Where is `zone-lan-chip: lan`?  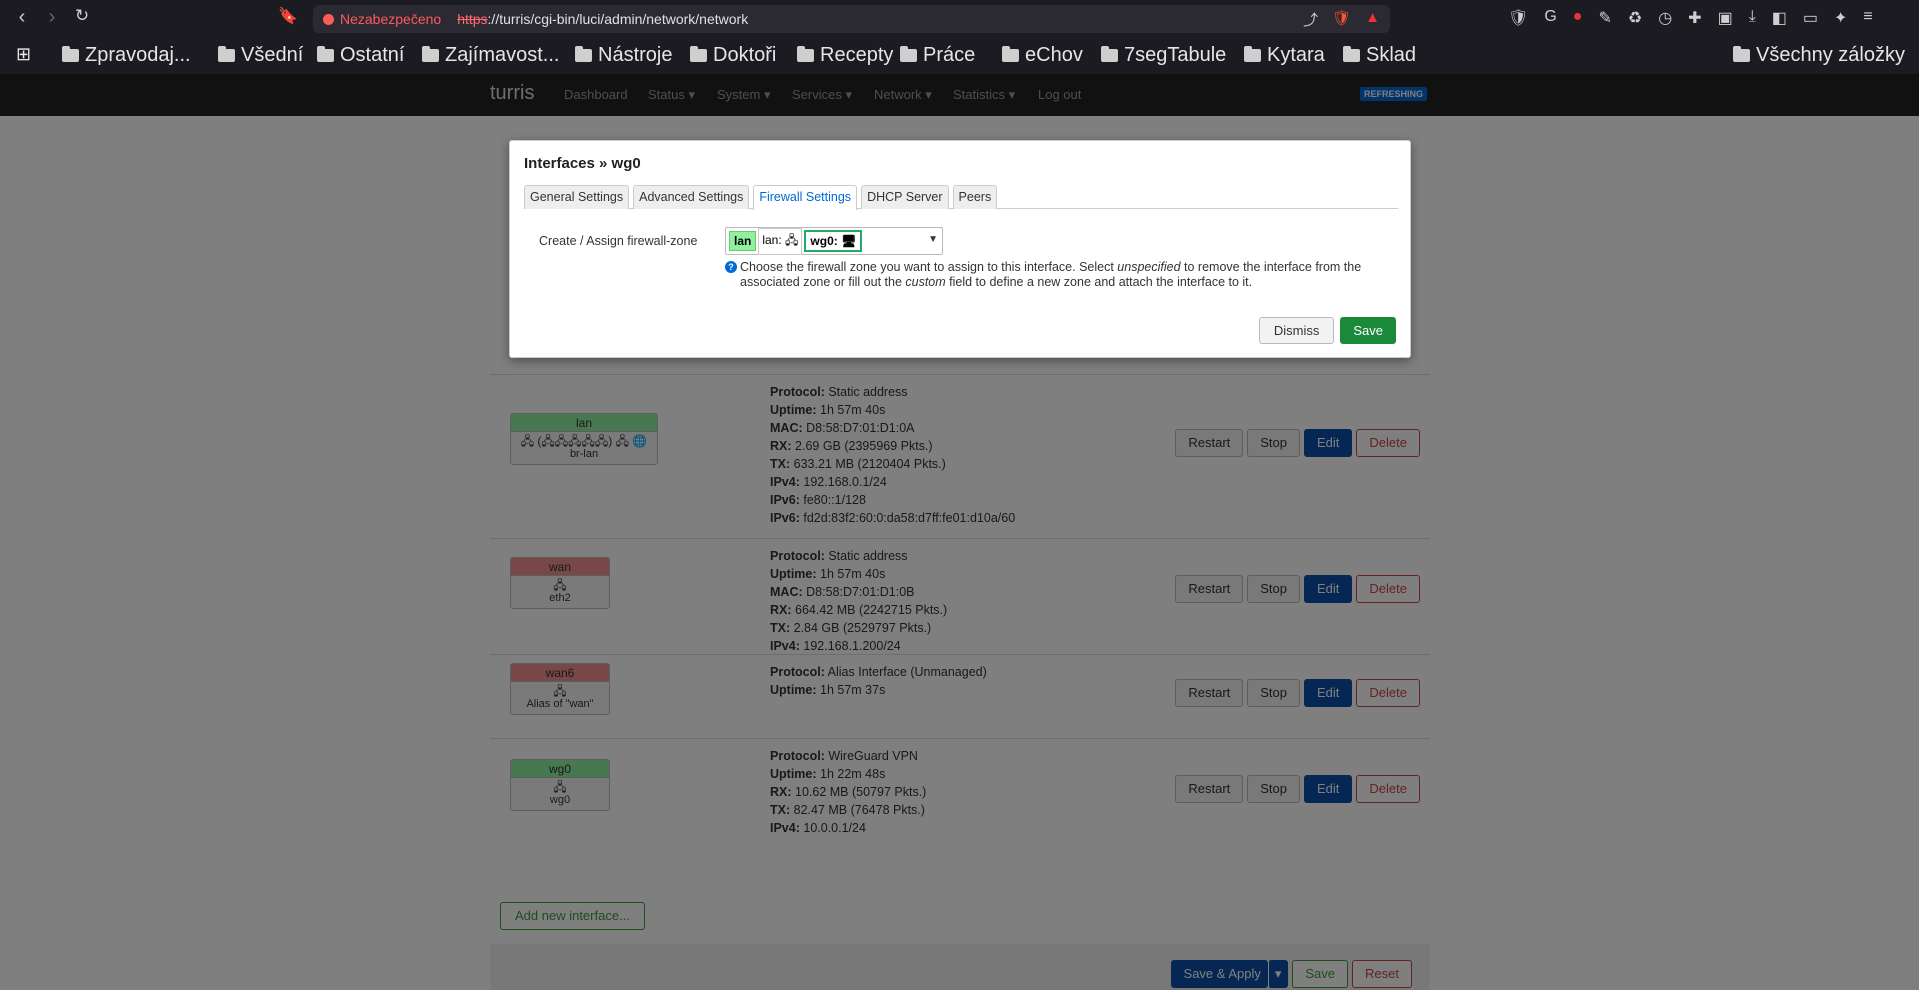
zone-lan-chip: lan is located at coordinates (743, 241).